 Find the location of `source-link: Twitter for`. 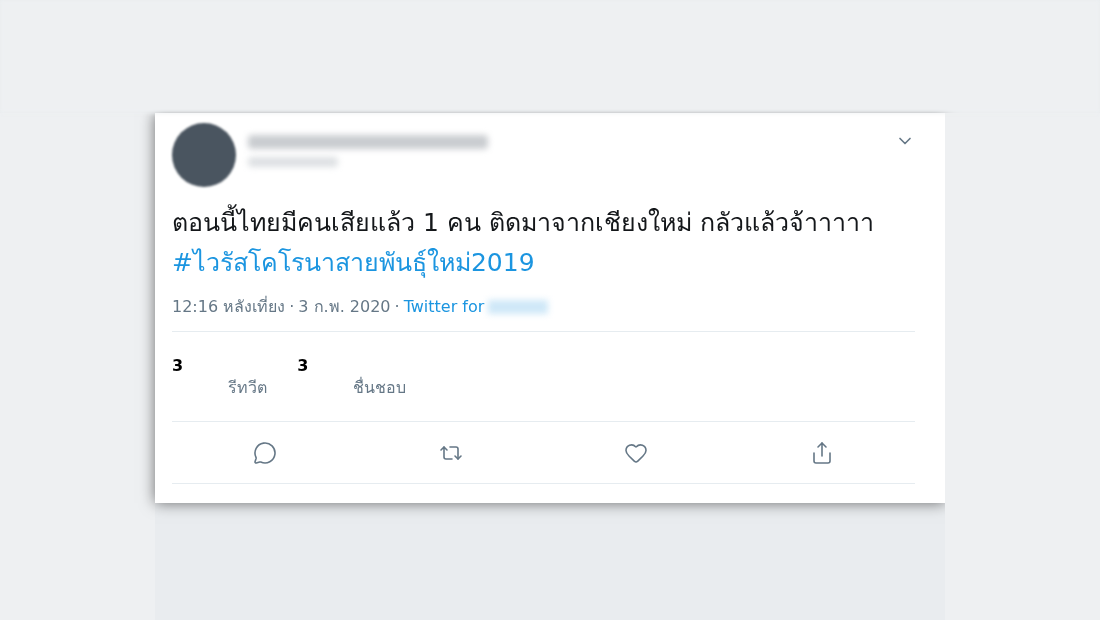

source-link: Twitter for is located at coordinates (444, 307).